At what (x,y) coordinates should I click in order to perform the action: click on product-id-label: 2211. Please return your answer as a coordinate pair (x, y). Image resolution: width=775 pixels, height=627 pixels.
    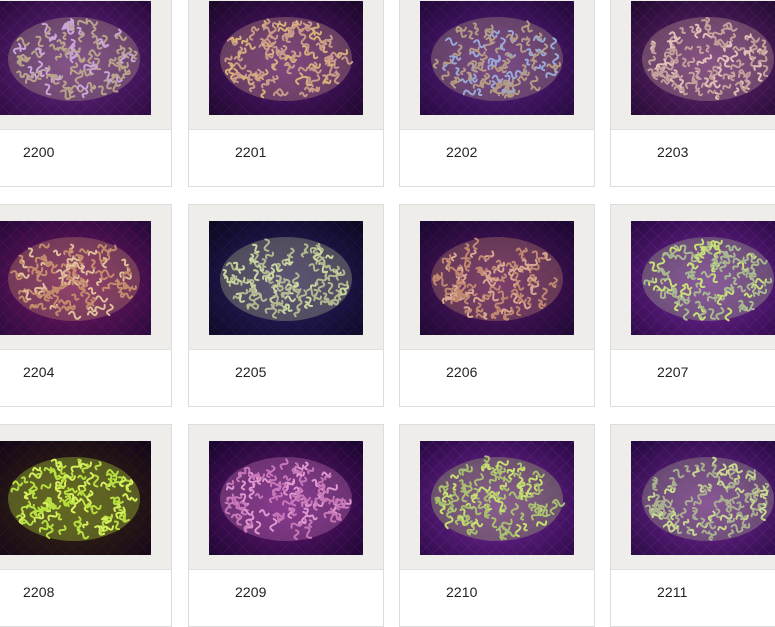
    Looking at the image, I should click on (672, 592).